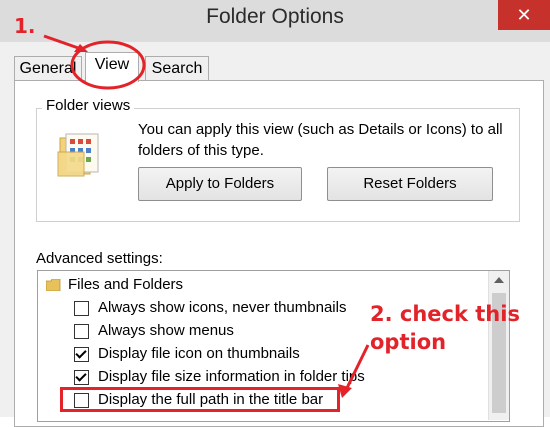 Image resolution: width=550 pixels, height=427 pixels. What do you see at coordinates (126, 284) in the screenshot?
I see `tree-item-label: Files and Folders` at bounding box center [126, 284].